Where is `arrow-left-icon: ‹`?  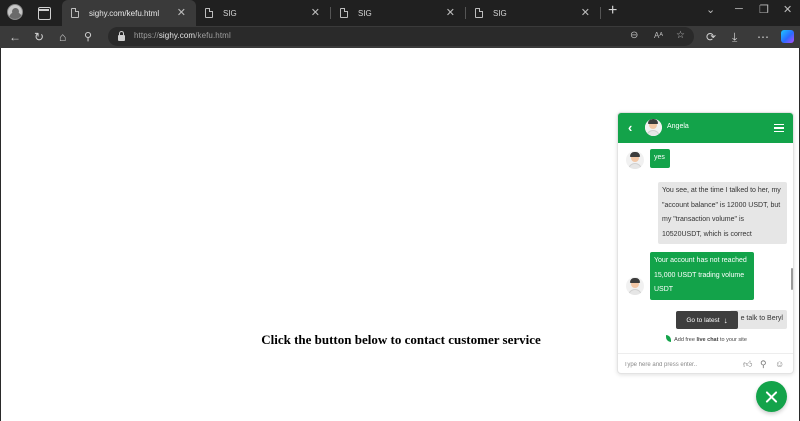 arrow-left-icon: ‹ is located at coordinates (630, 127).